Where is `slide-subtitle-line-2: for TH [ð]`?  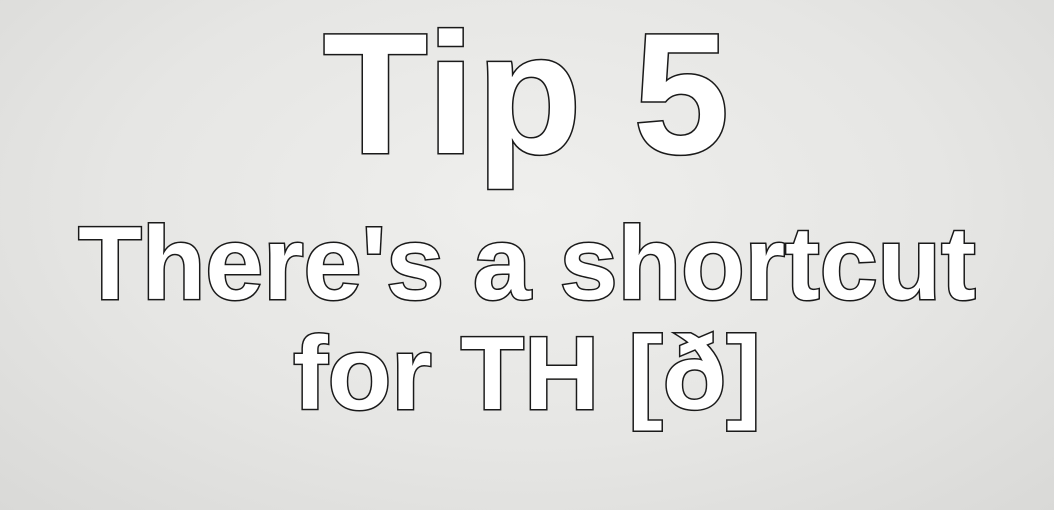 slide-subtitle-line-2: for TH [ð] is located at coordinates (527, 374).